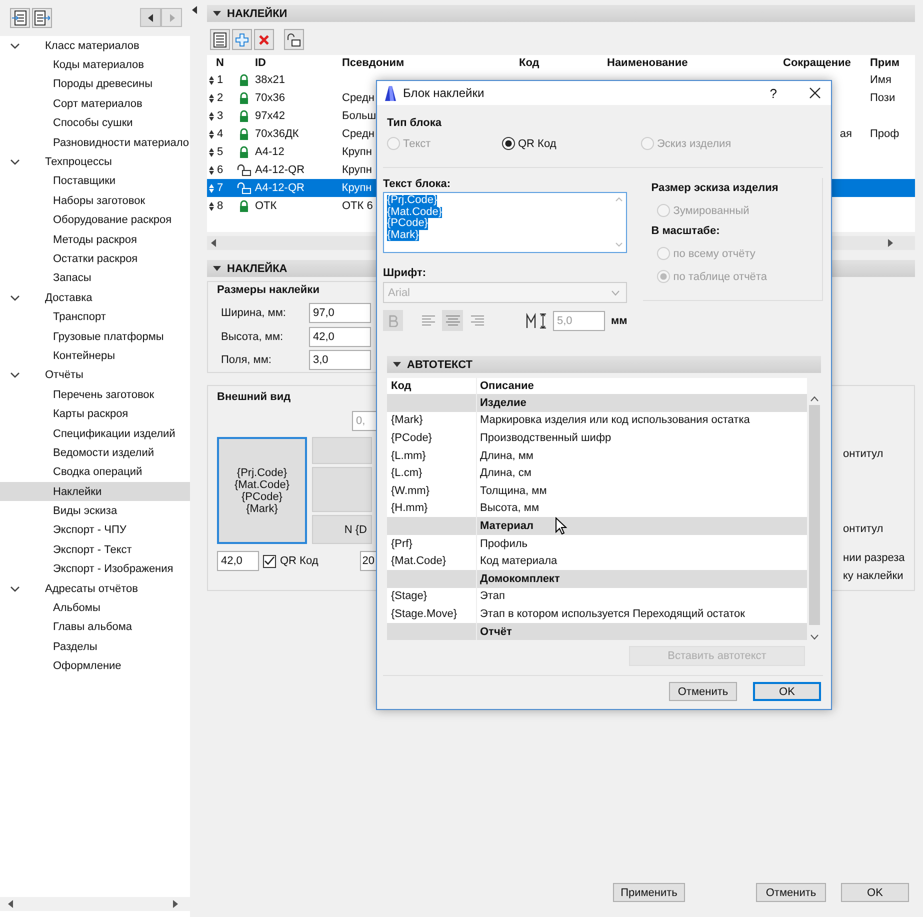 The image size is (923, 917). I want to click on tree-item: Методы раскроя, so click(95, 240).